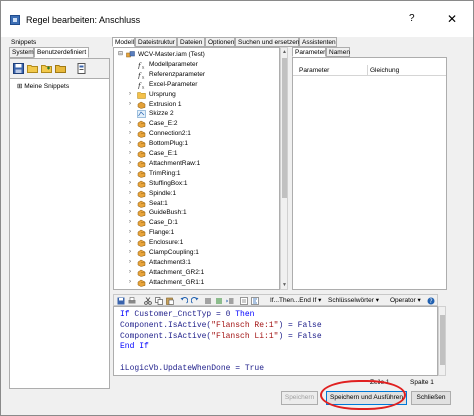  What do you see at coordinates (192, 368) in the screenshot?
I see `code-line: iLogicVb.UpdateWhenDone = True` at bounding box center [192, 368].